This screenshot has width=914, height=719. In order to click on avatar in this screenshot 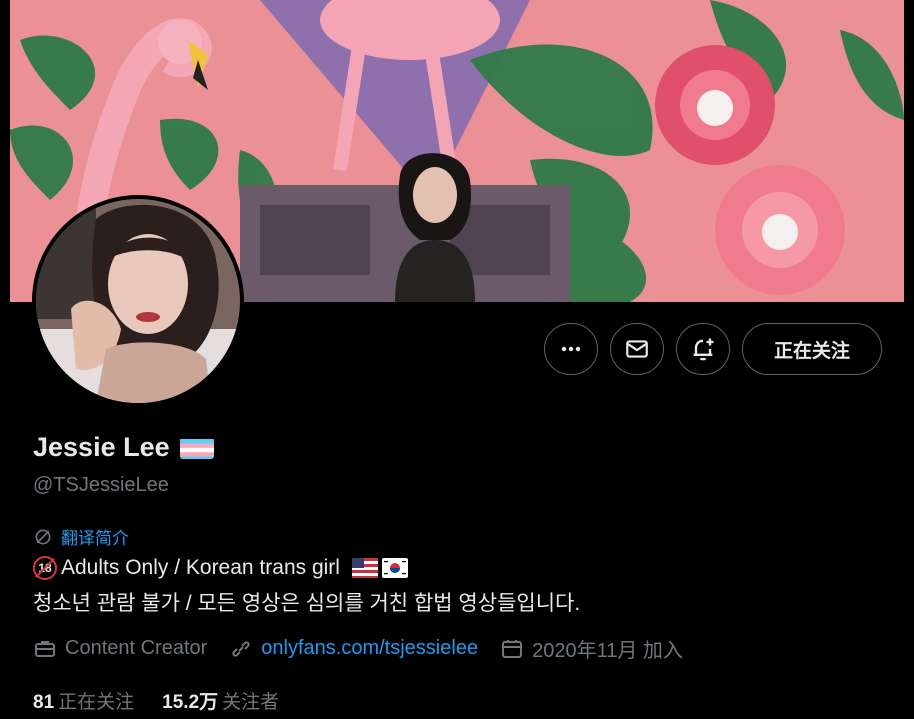, I will do `click(138, 301)`.